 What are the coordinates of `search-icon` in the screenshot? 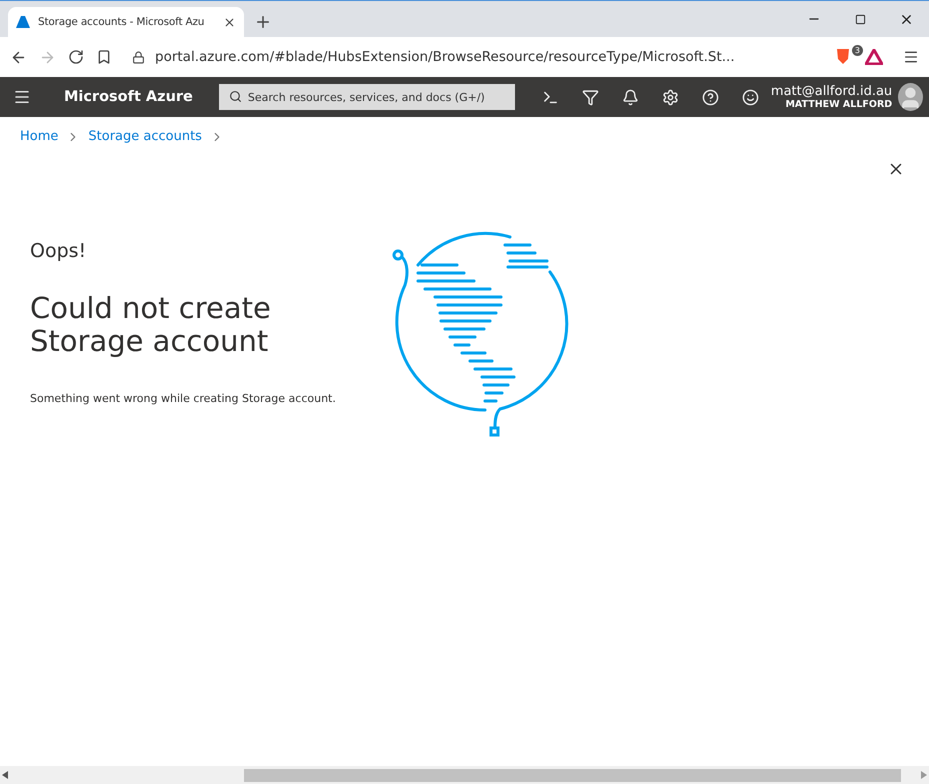 It's located at (235, 96).